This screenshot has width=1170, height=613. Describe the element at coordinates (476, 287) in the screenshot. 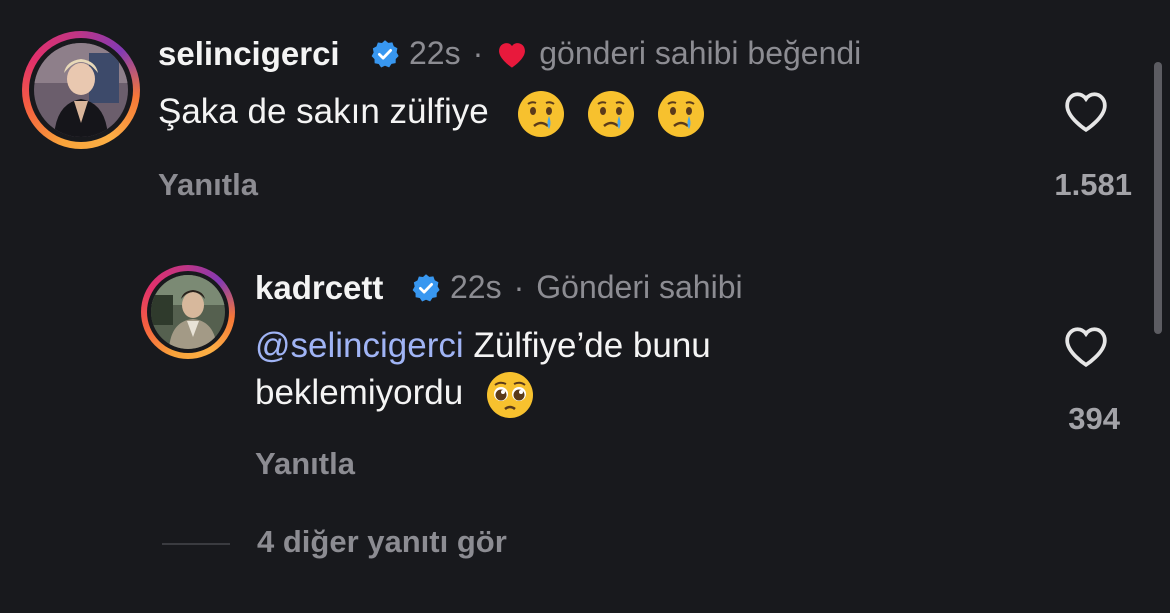

I see `reply-time: 22s` at that location.